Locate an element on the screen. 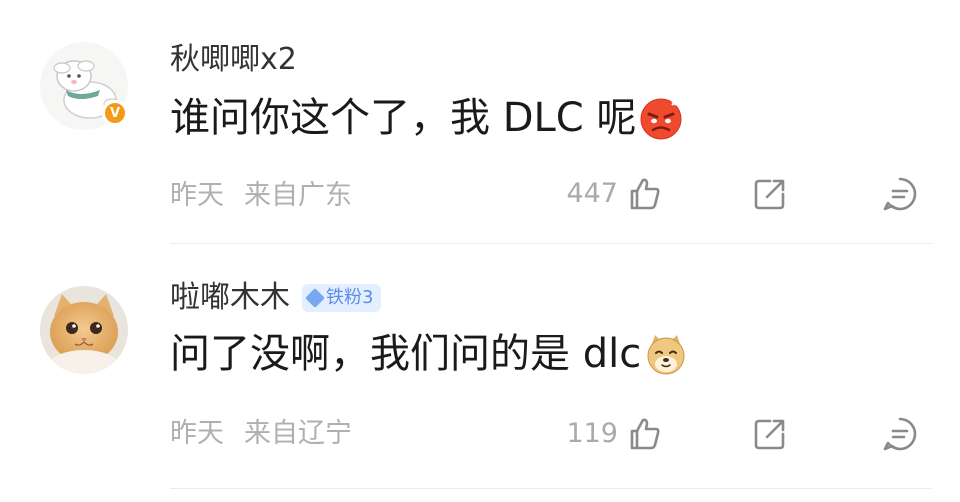 The image size is (960, 502). comment-body: 谁问你这个了，我 DLC 呢 is located at coordinates (403, 118).